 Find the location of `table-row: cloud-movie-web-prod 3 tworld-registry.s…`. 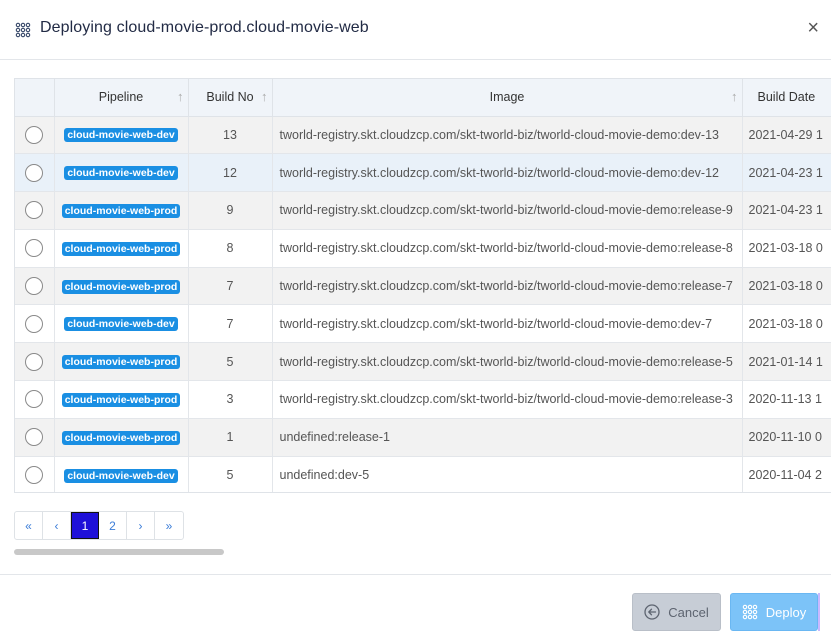

table-row: cloud-movie-web-prod 3 tworld-registry.s… is located at coordinates (423, 399).